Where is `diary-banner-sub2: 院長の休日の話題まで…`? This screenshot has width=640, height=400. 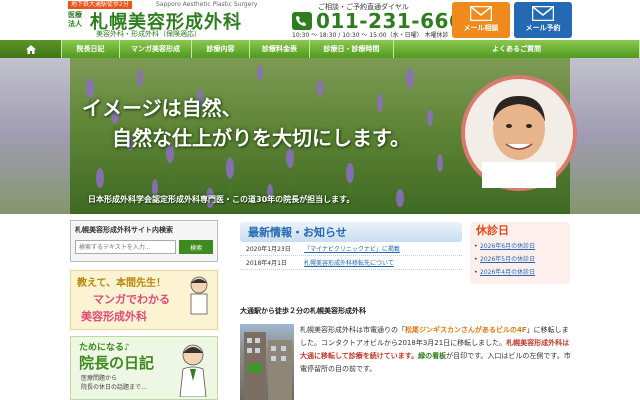
diary-banner-sub2: 院長の休日の話題まで… is located at coordinates (114, 387).